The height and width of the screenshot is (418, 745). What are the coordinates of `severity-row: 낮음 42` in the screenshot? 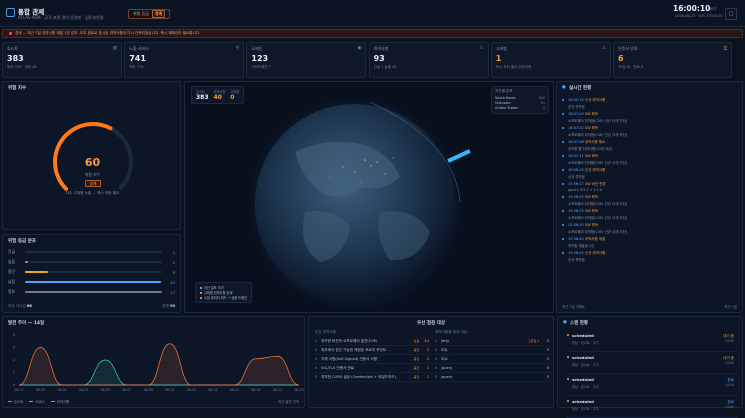 It's located at (91, 282).